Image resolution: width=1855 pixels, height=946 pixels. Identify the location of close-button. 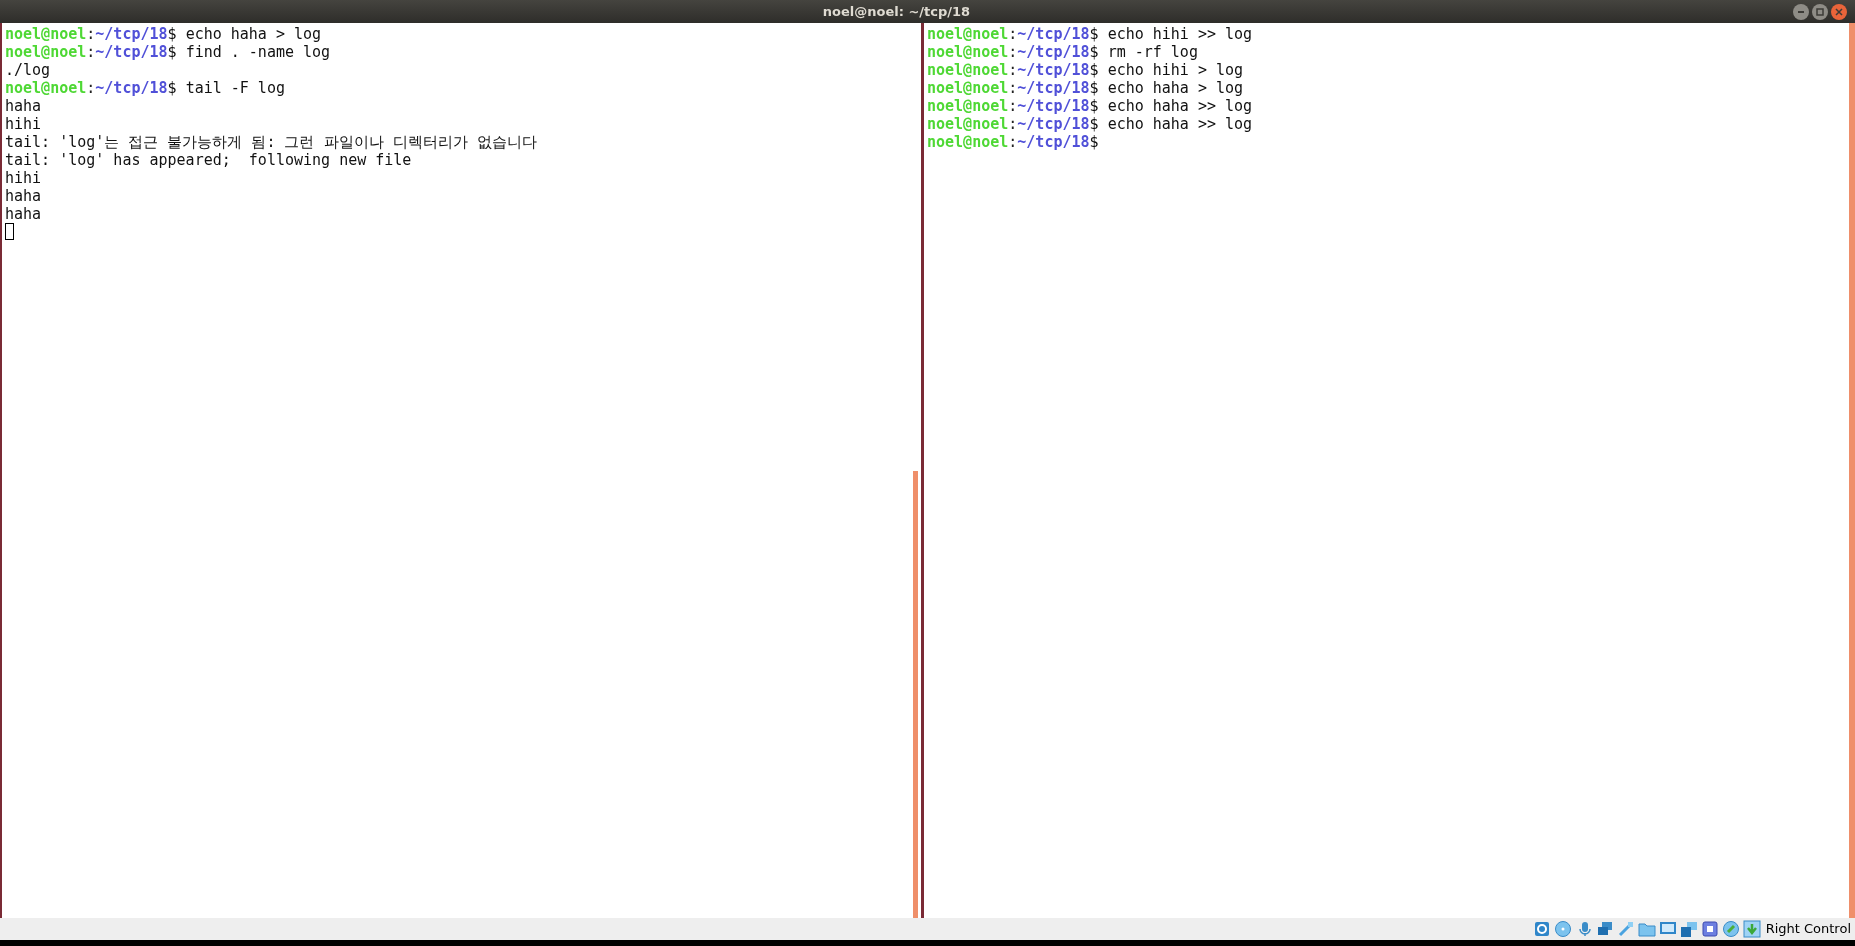
(1839, 11).